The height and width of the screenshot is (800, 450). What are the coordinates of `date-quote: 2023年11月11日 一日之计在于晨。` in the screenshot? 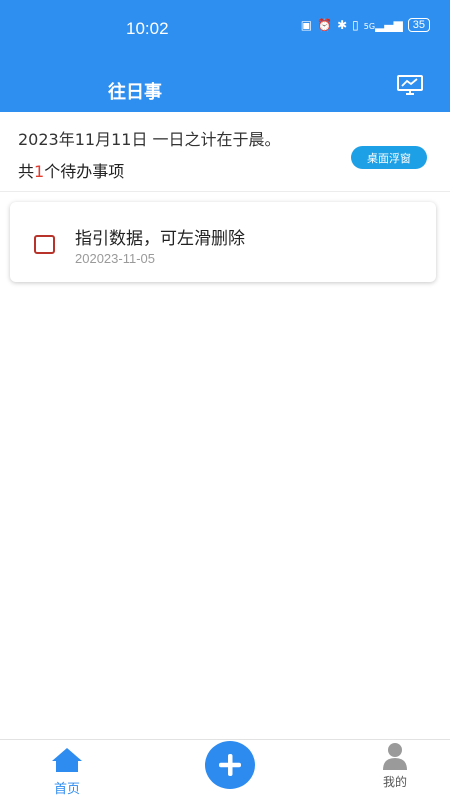 It's located at (149, 139).